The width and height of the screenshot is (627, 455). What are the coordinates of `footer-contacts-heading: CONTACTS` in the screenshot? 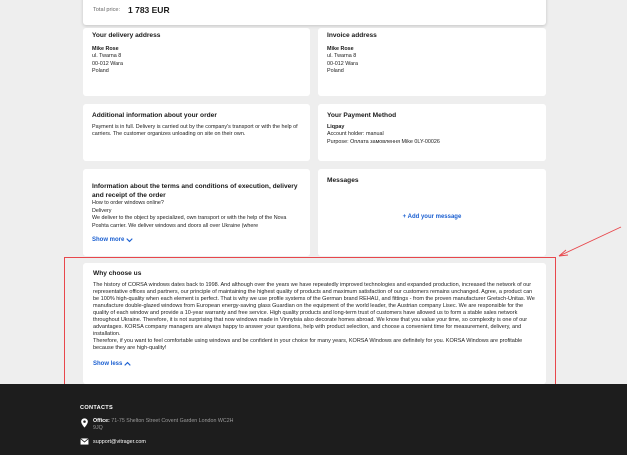 It's located at (97, 408).